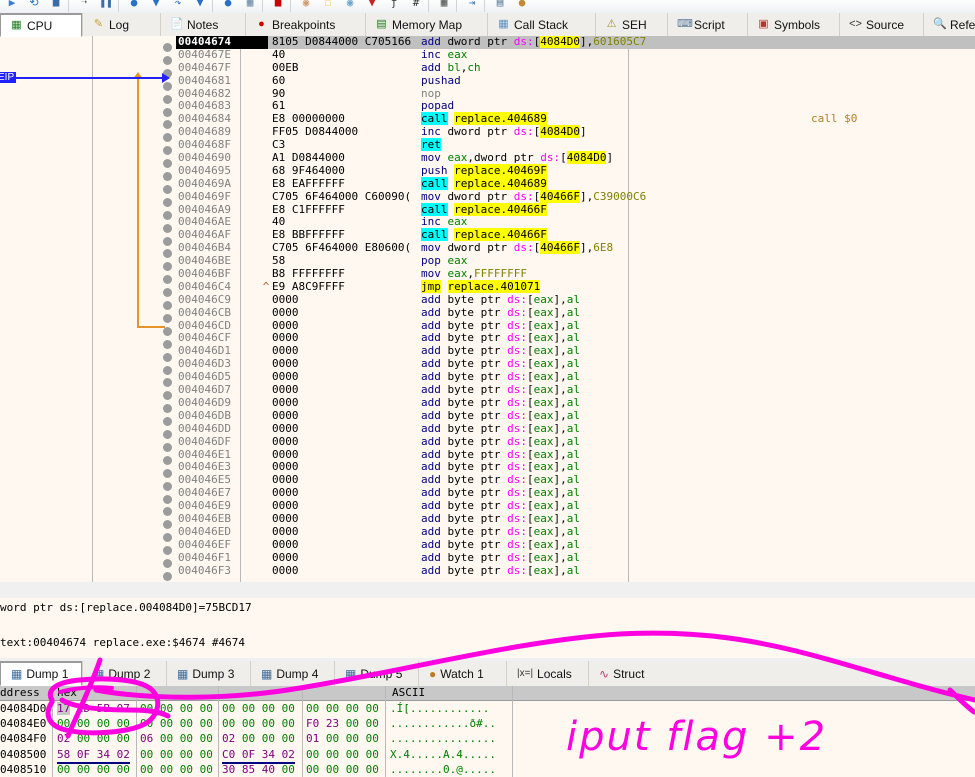  Describe the element at coordinates (292, 673) in the screenshot. I see `dump-tab-dump-4: ▦ Dump 4` at that location.